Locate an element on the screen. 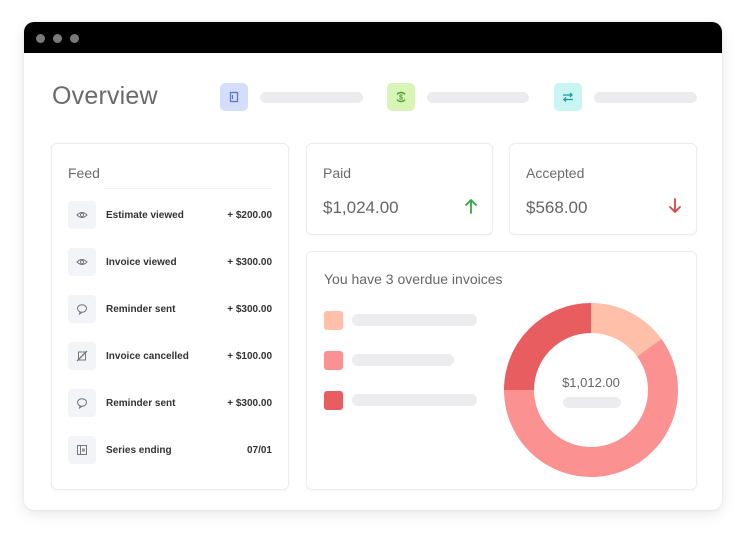 The height and width of the screenshot is (534, 738). feed-item: Series ending 07/01 is located at coordinates (170, 450).